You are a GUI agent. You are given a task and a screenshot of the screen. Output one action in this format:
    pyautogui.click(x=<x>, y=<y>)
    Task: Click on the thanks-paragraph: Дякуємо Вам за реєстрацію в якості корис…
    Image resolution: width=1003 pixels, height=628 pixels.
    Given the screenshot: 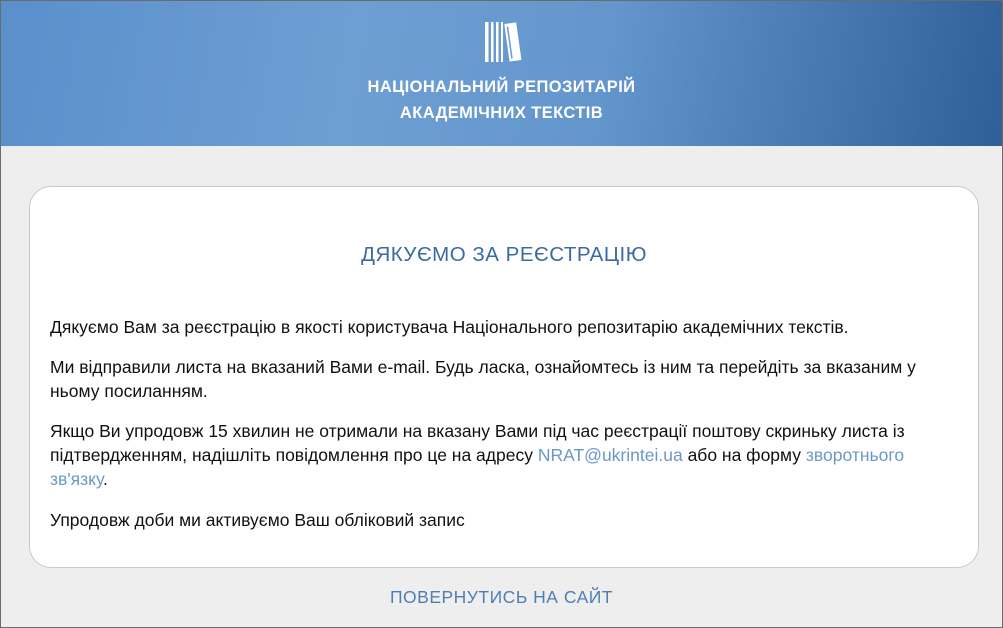 What is the action you would take?
    pyautogui.click(x=449, y=327)
    